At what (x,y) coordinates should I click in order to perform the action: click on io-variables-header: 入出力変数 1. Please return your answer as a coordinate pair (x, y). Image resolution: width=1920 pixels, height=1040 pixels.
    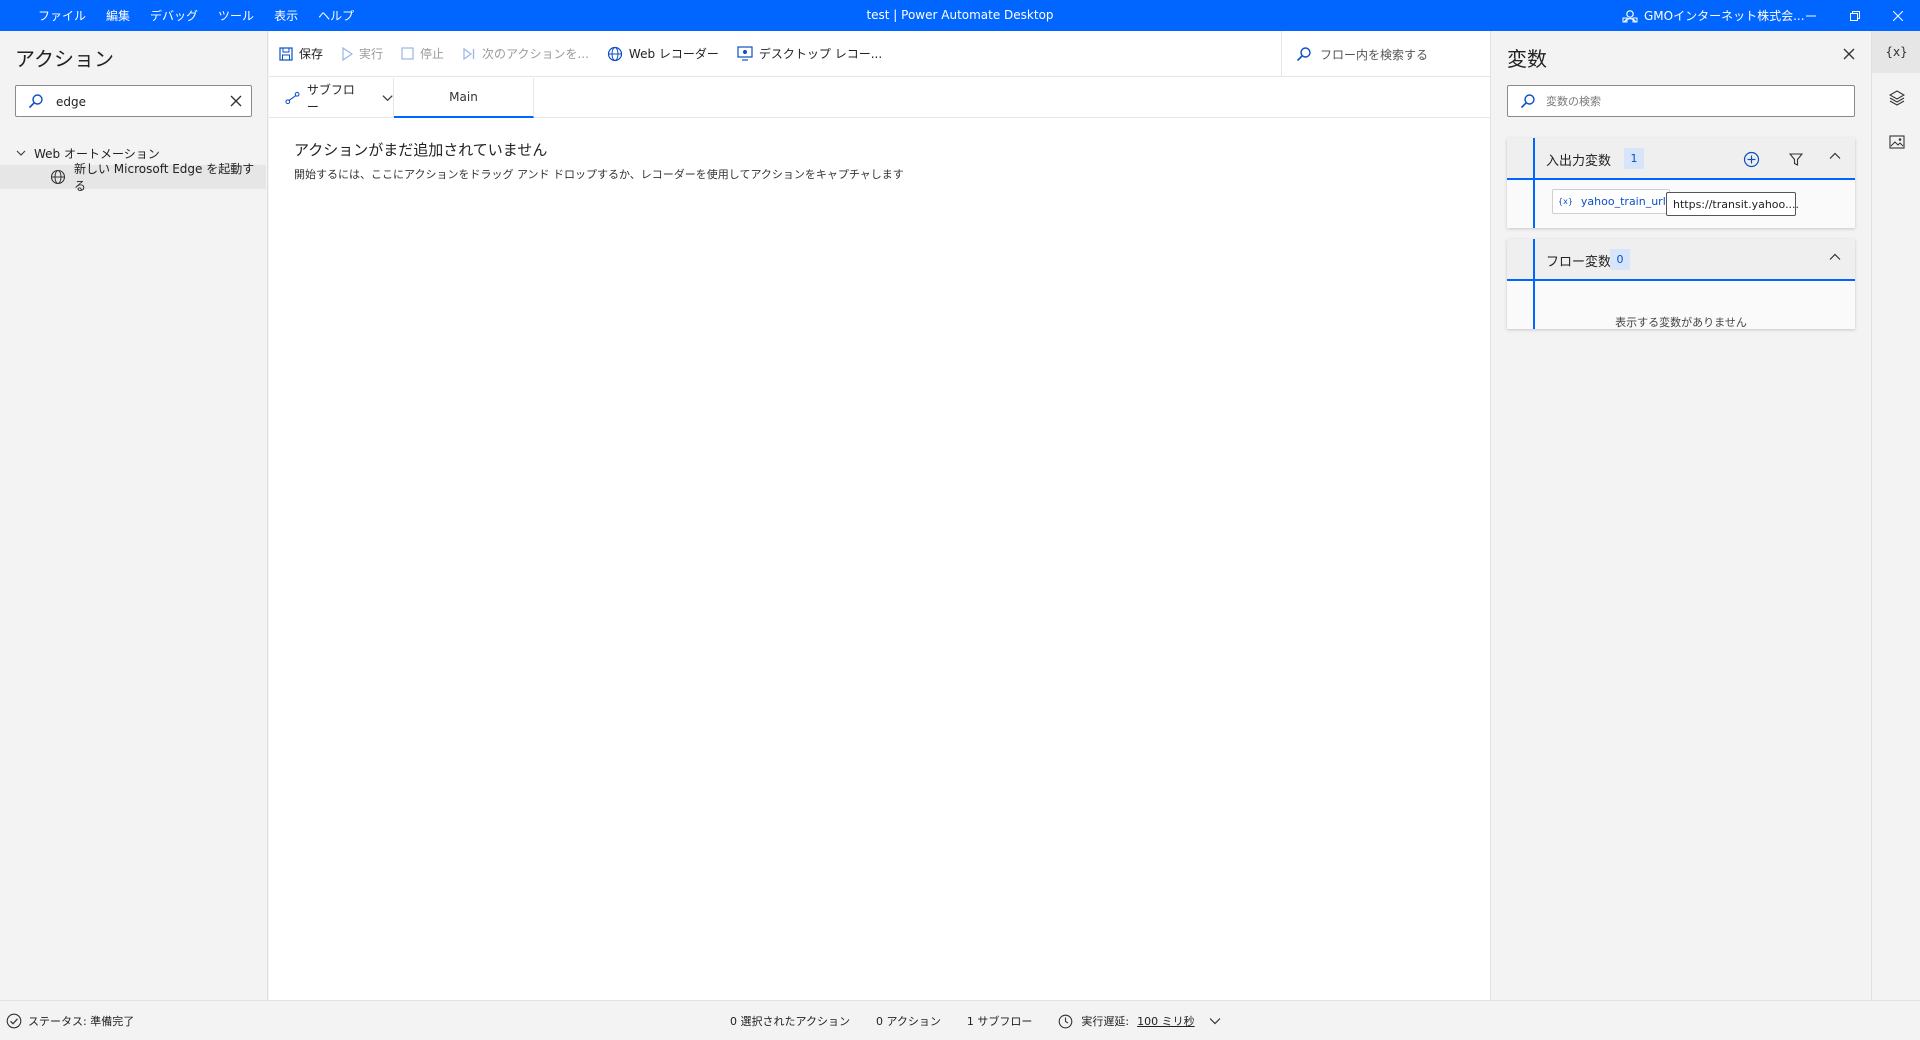
    Looking at the image, I should click on (1681, 159).